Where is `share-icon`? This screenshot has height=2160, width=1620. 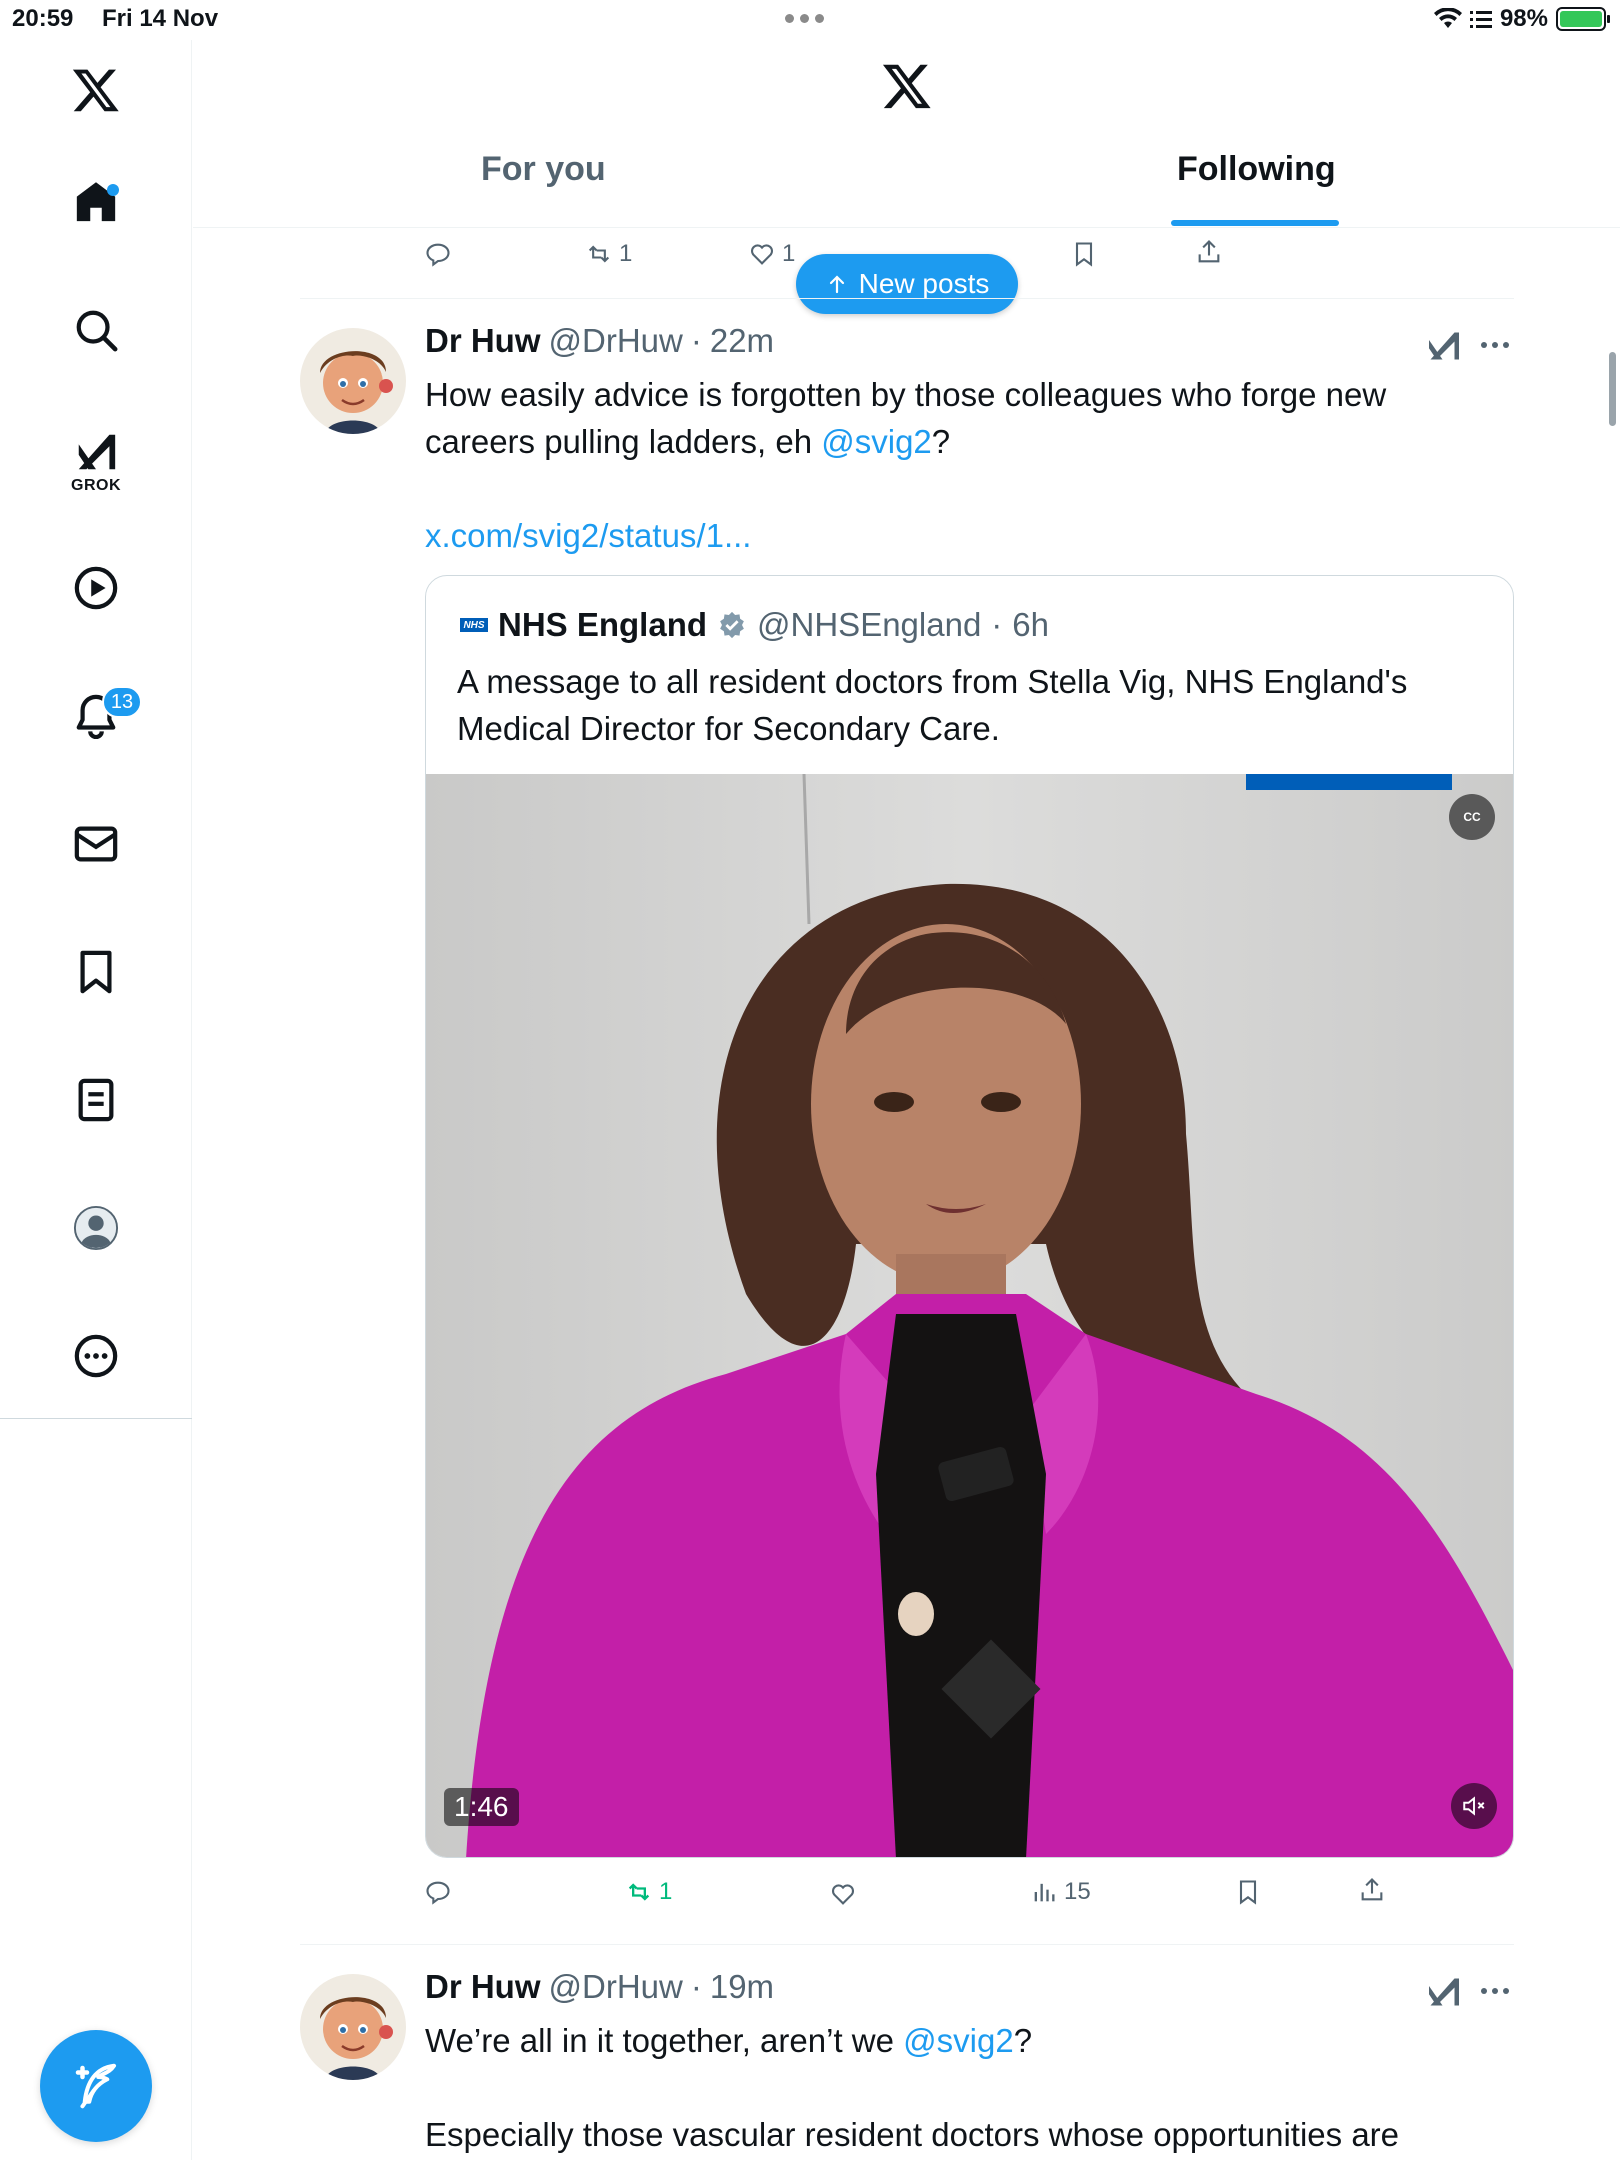
share-icon is located at coordinates (1209, 251).